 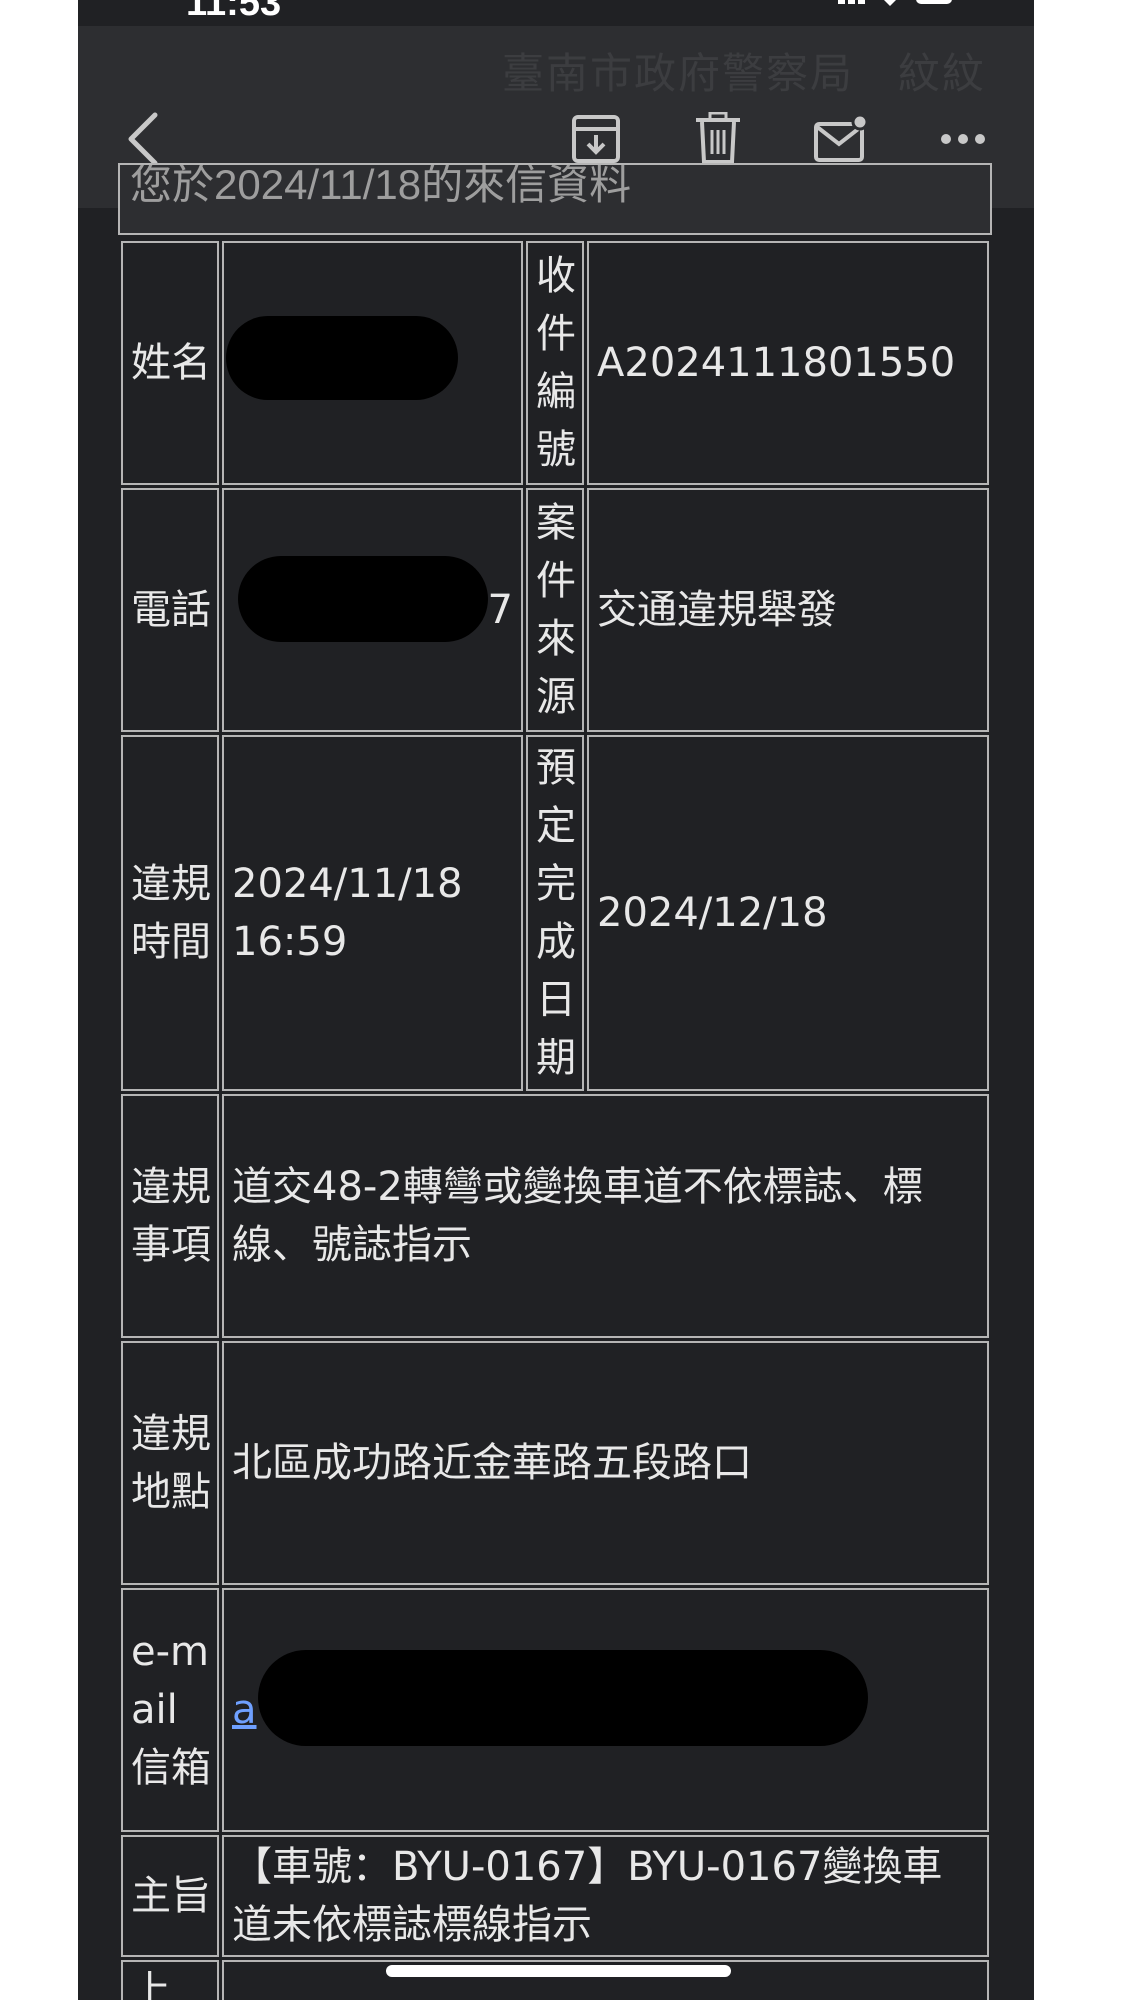 What do you see at coordinates (234, 12) in the screenshot?
I see `status-time: 11:53` at bounding box center [234, 12].